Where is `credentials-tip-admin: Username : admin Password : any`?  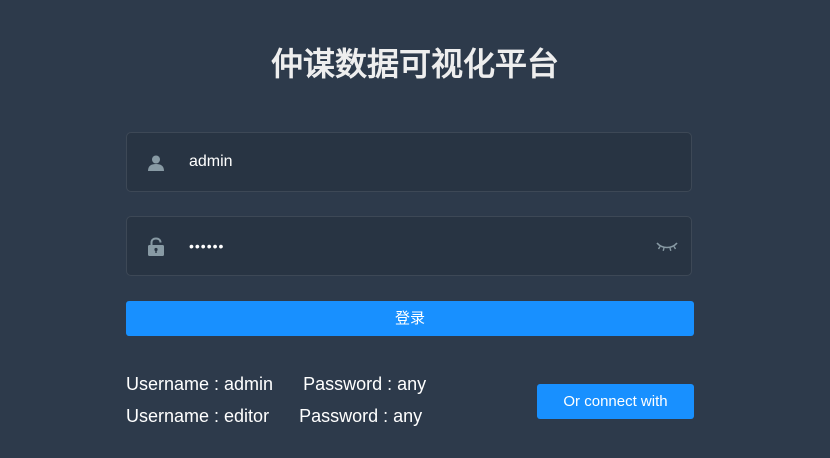
credentials-tip-admin: Username : admin Password : any is located at coordinates (276, 384).